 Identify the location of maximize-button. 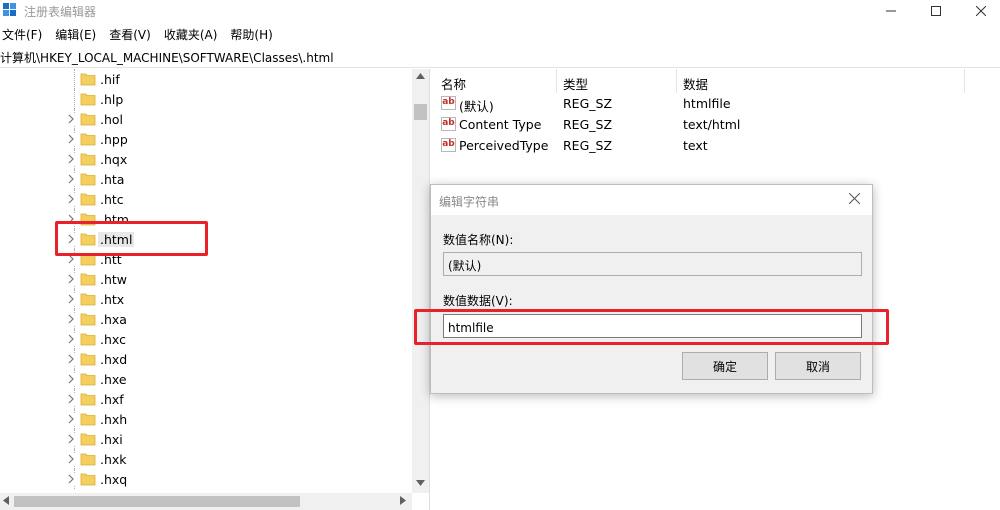
(936, 11).